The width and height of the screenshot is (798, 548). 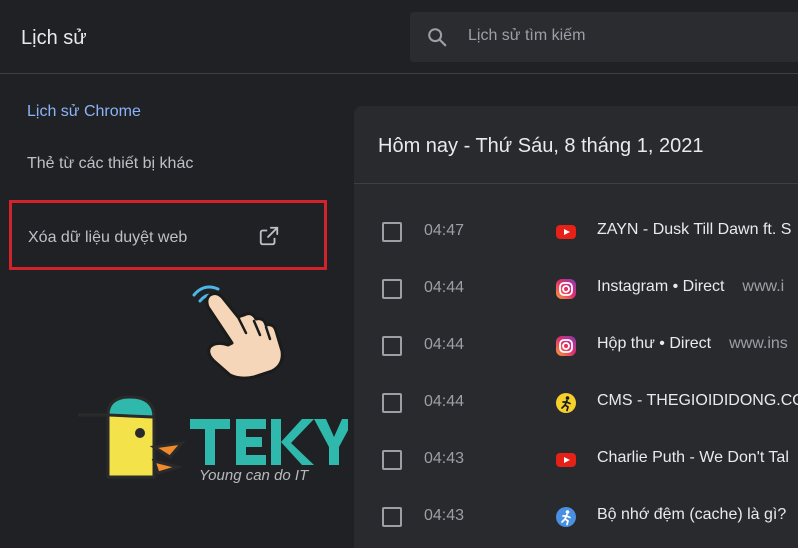 What do you see at coordinates (576, 241) in the screenshot?
I see `history-row: 04:47 ZAYN - Dusk Till Dawn ft. S` at bounding box center [576, 241].